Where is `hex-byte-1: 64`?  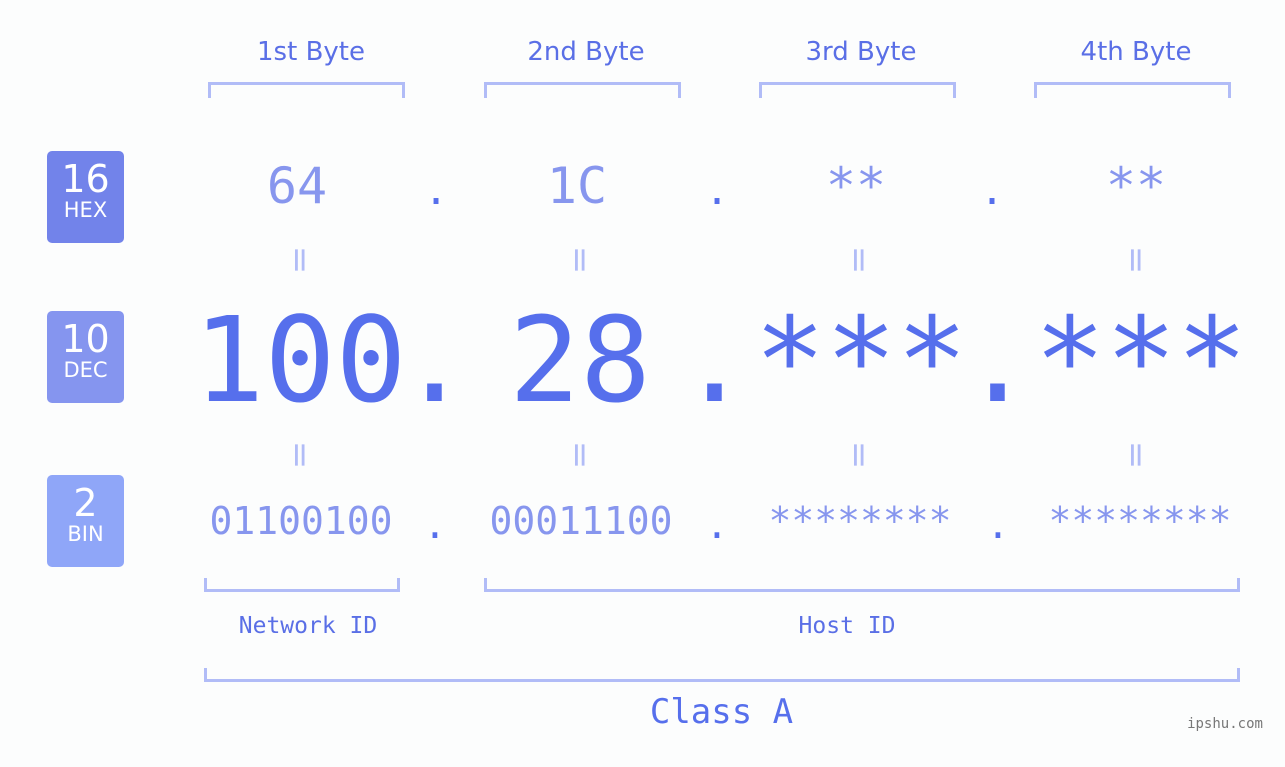
hex-byte-1: 64 is located at coordinates (297, 186).